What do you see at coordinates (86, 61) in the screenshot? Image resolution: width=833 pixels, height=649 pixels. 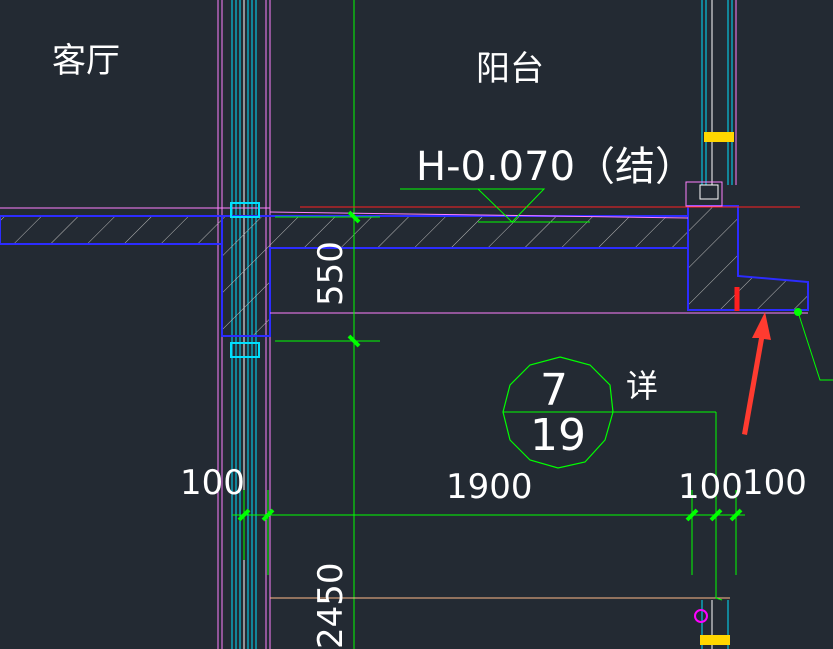 I see `room-label-living: 客厅` at bounding box center [86, 61].